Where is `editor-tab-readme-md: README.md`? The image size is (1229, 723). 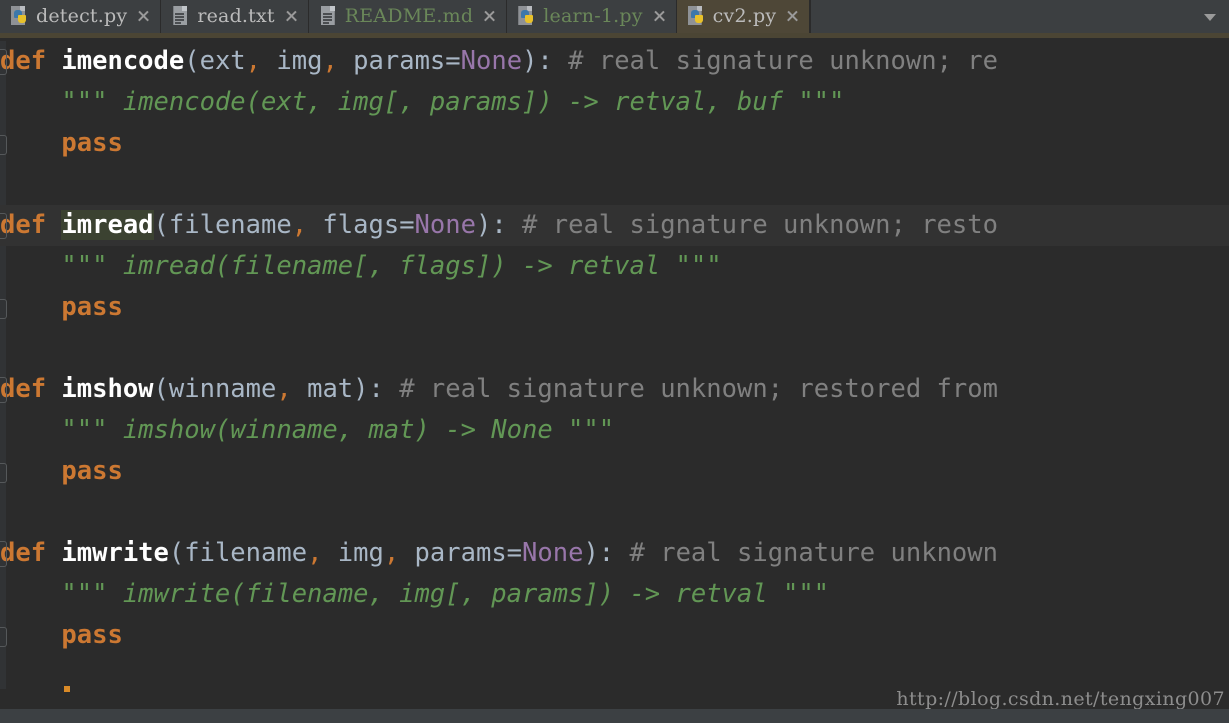 editor-tab-readme-md: README.md is located at coordinates (408, 16).